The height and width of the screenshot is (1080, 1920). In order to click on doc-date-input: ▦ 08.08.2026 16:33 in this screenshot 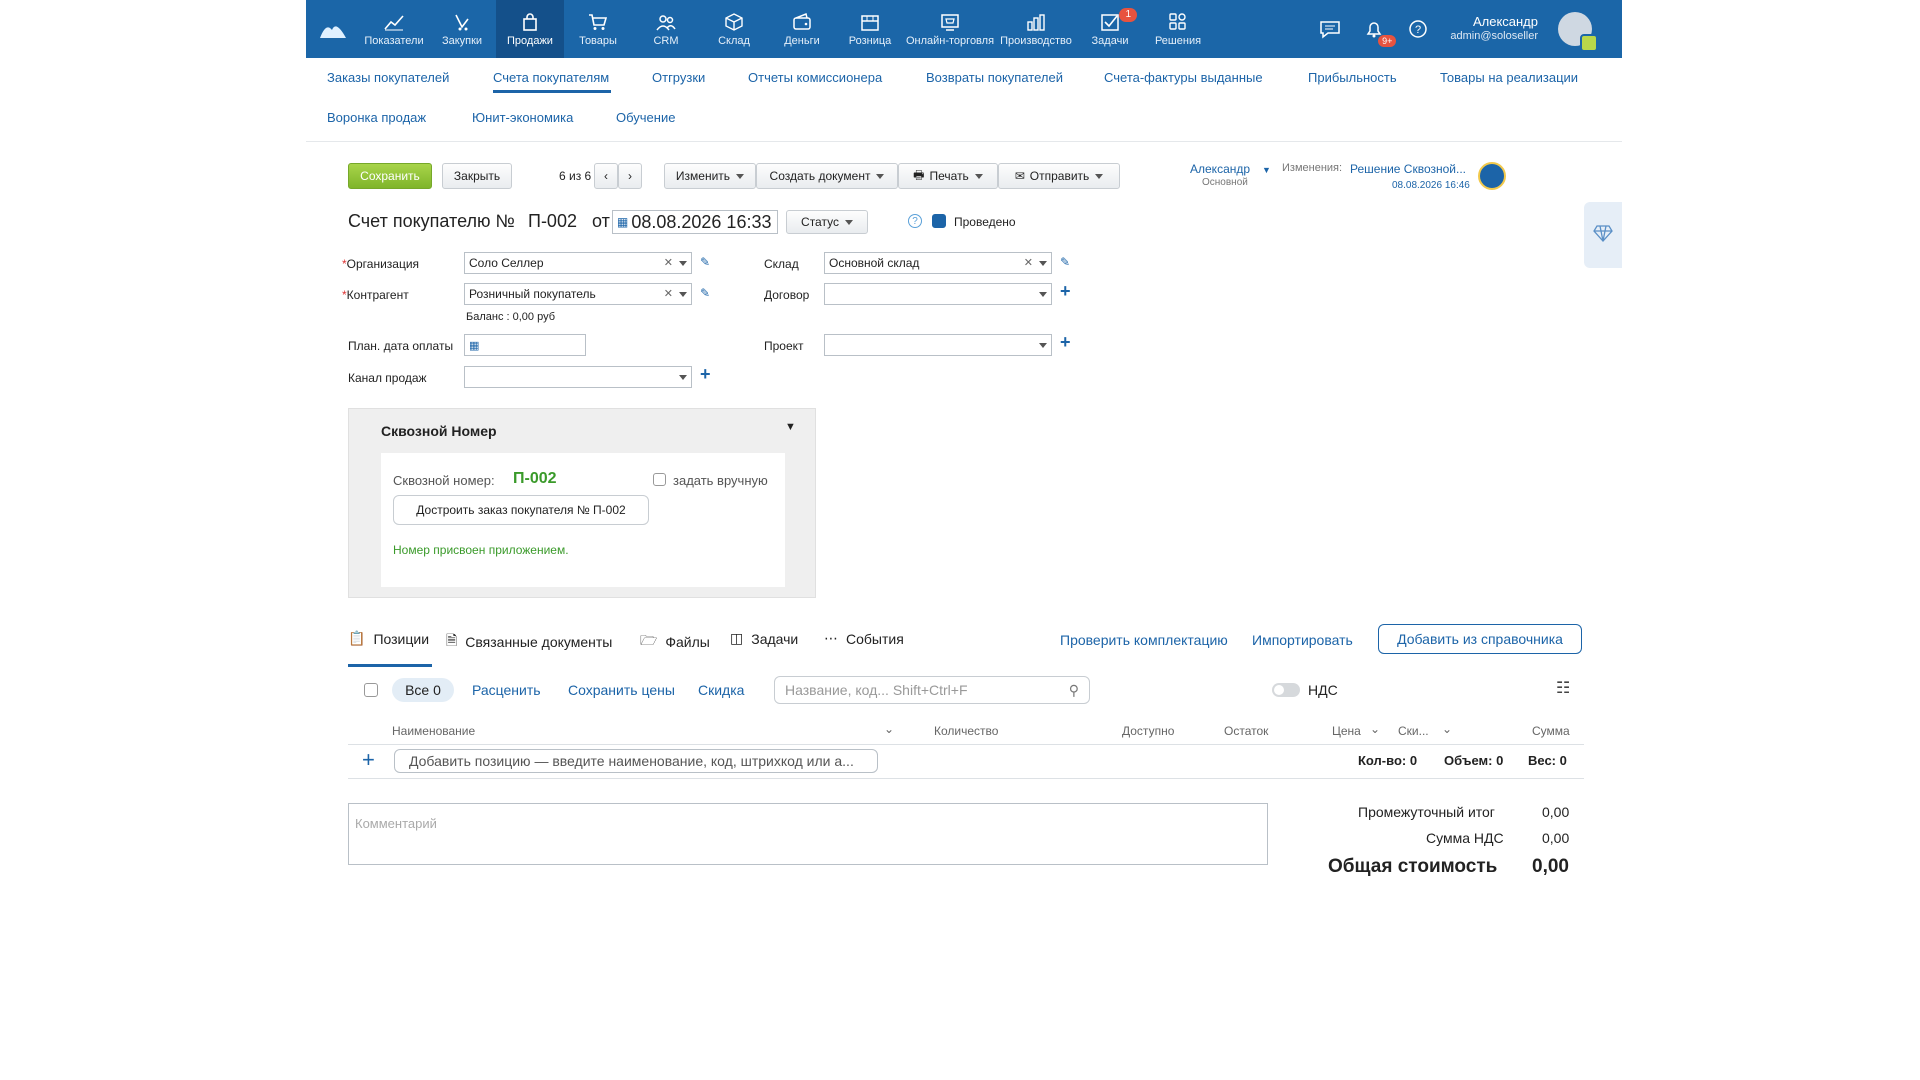, I will do `click(695, 222)`.